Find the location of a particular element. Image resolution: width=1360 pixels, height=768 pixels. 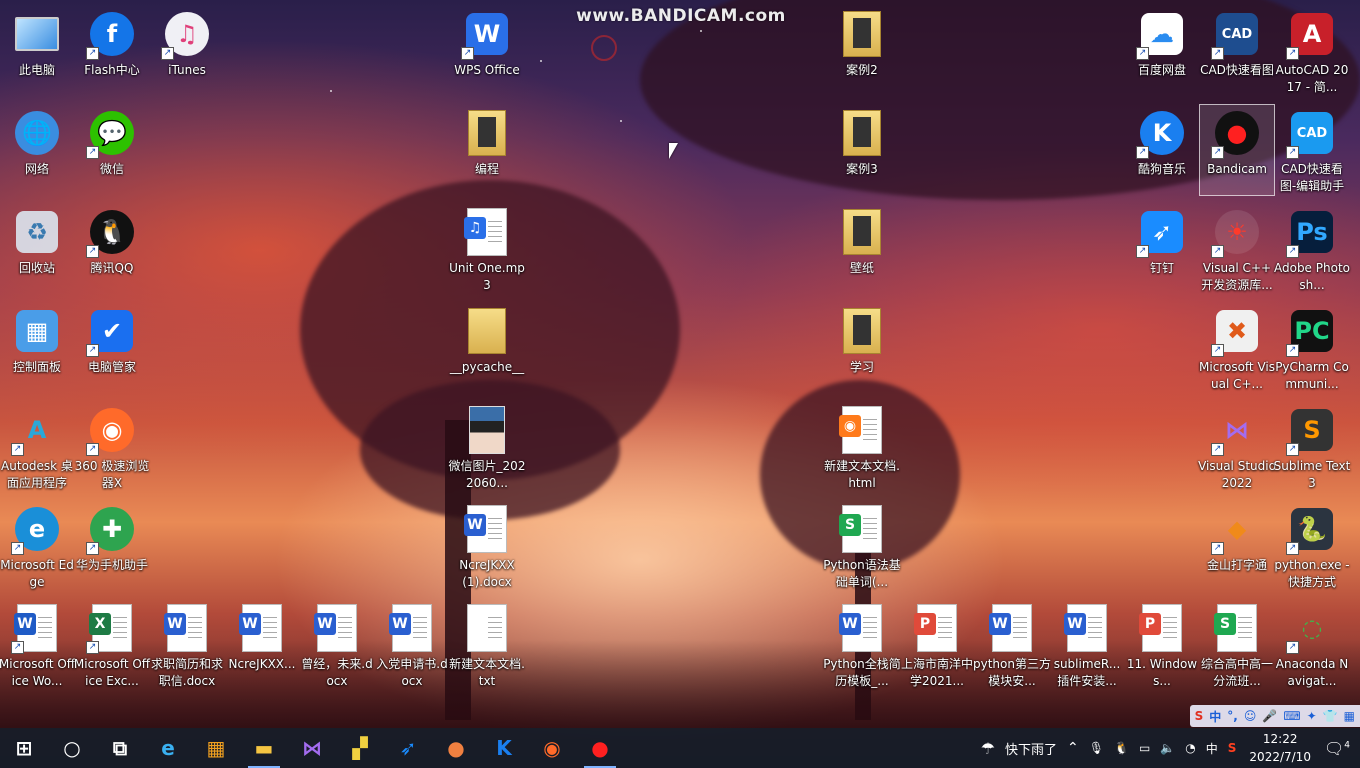

wifi-icon: ◔ is located at coordinates (1190, 748).